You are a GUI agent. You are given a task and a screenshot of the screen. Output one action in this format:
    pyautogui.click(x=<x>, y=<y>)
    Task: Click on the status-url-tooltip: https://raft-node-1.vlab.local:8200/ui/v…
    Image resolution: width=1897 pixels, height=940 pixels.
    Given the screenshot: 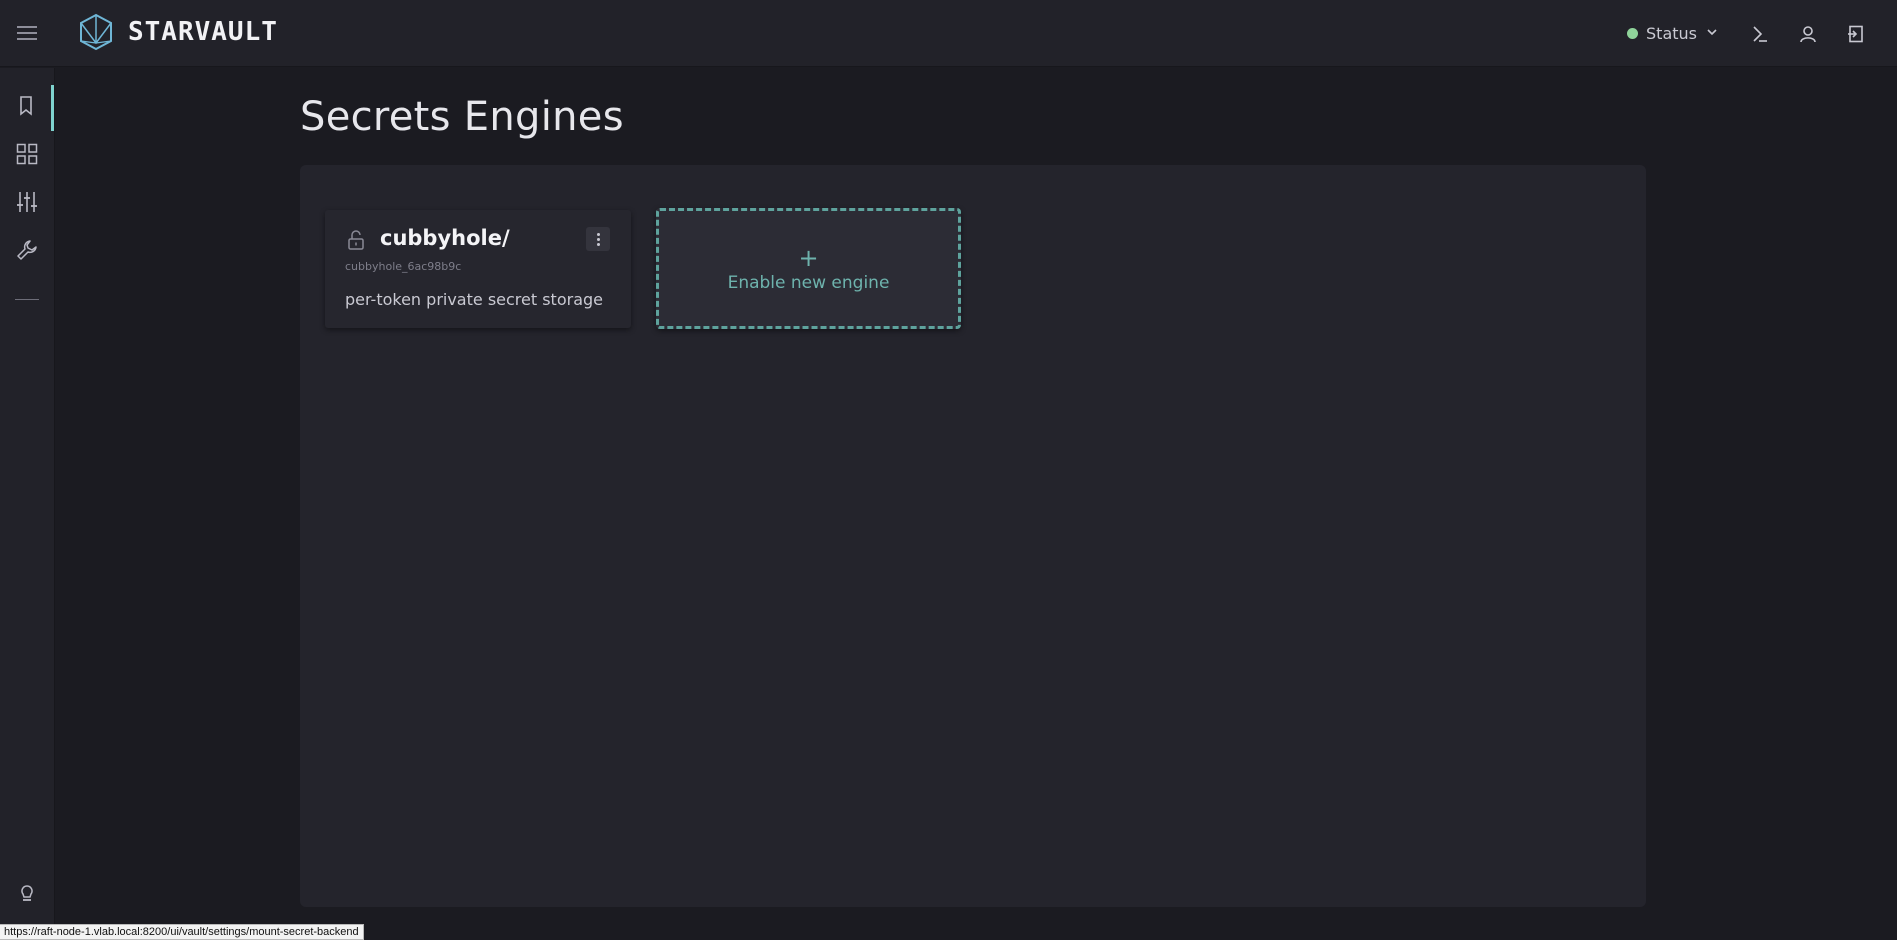 What is the action you would take?
    pyautogui.click(x=182, y=932)
    